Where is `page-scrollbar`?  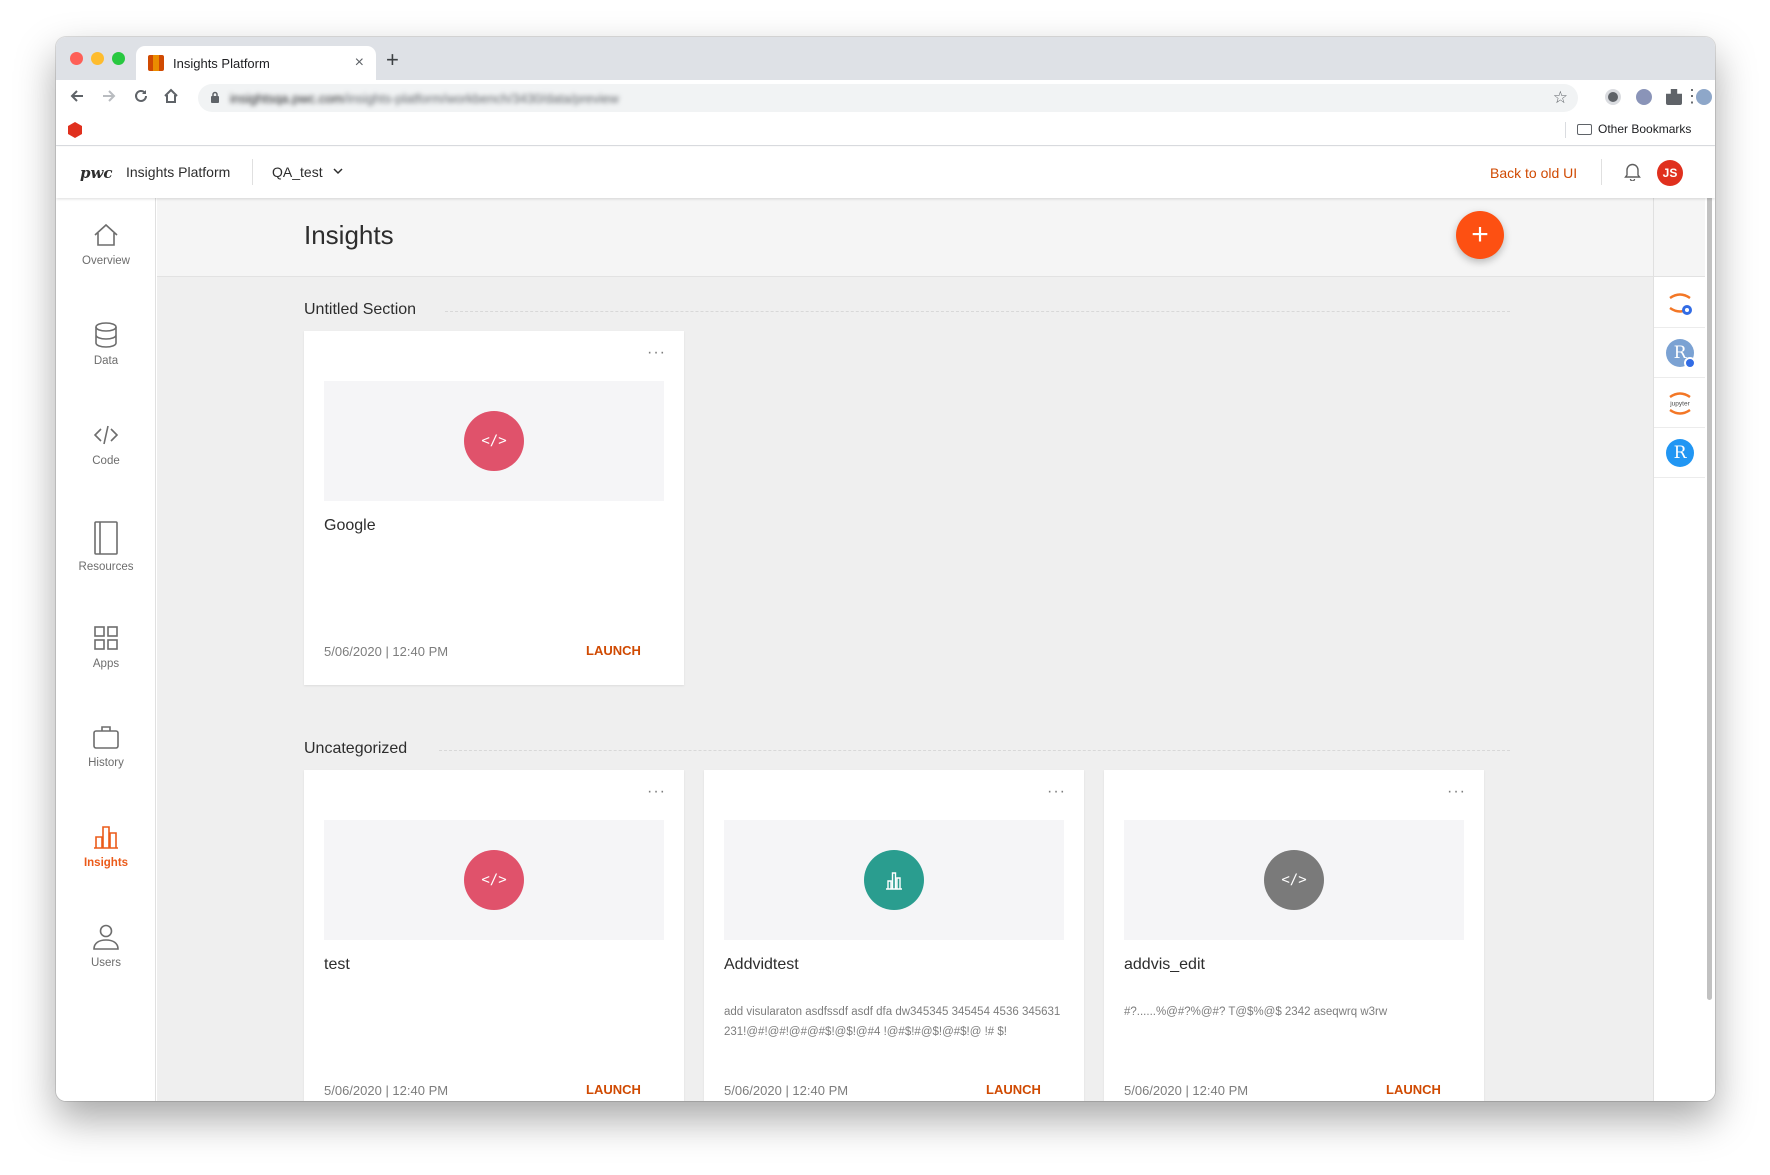
page-scrollbar is located at coordinates (1710, 624).